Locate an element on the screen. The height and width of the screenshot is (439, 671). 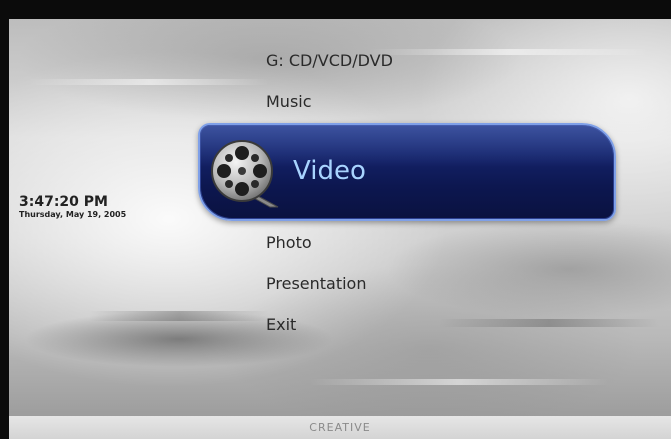
menu-item-photo: Photo is located at coordinates (289, 243).